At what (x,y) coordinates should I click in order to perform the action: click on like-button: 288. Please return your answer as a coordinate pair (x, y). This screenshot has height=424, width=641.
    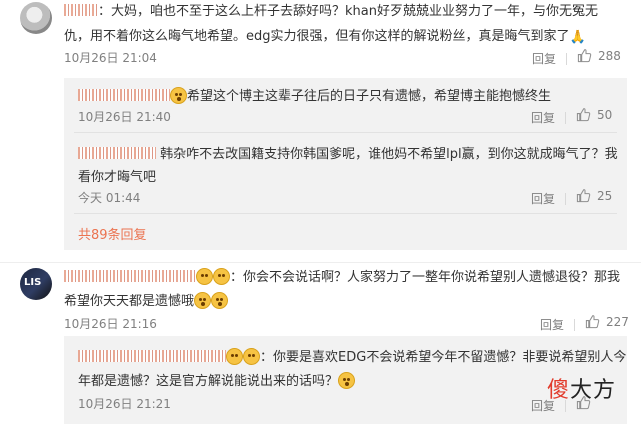
    Looking at the image, I should click on (599, 55).